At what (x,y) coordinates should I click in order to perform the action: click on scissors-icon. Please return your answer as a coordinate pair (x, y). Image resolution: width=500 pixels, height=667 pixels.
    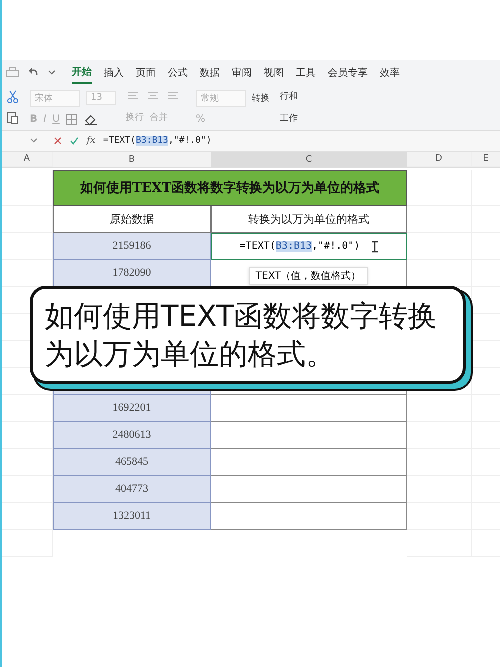
    Looking at the image, I should click on (13, 97).